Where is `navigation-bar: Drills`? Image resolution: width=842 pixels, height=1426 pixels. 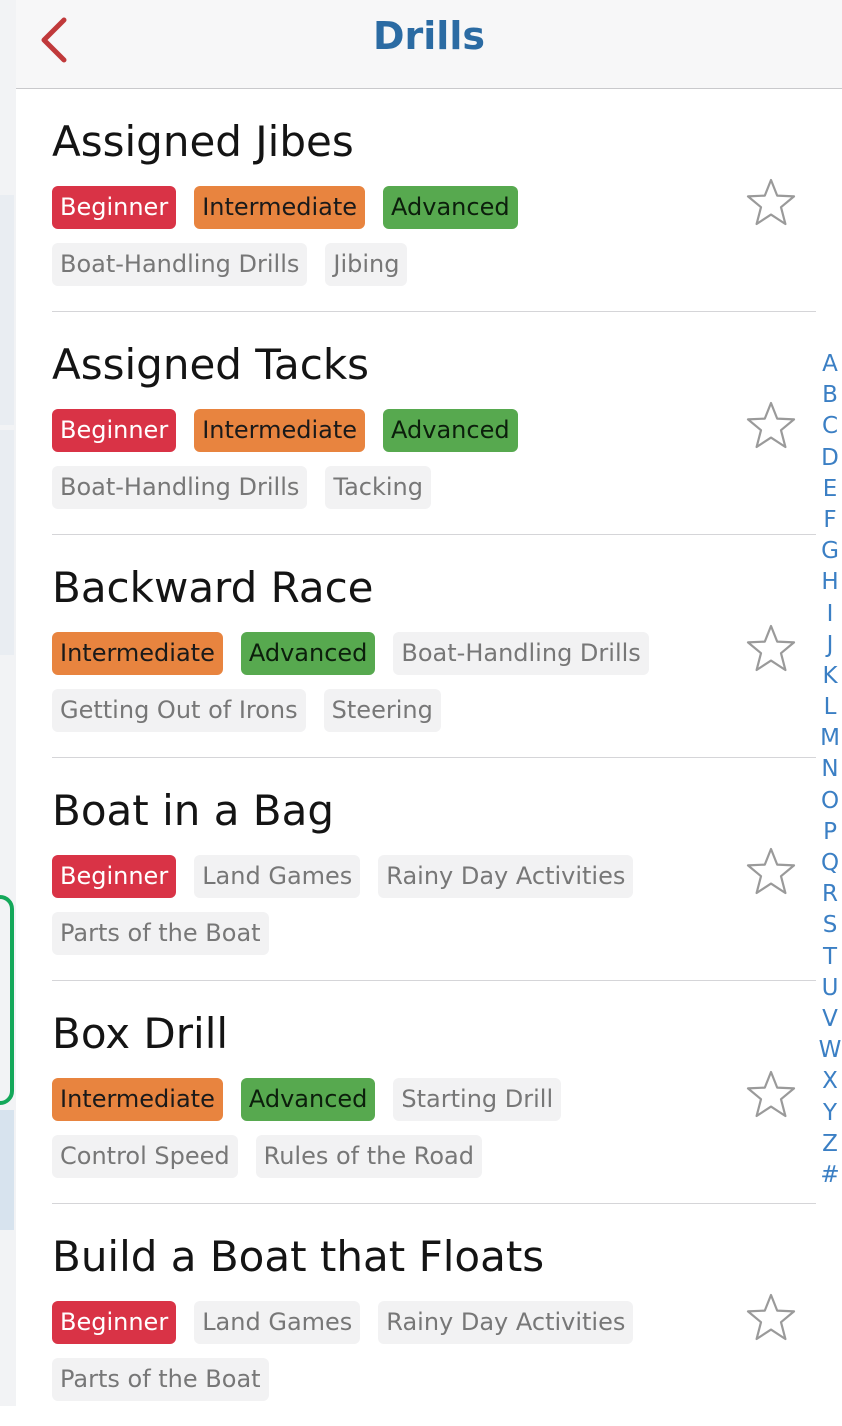 navigation-bar: Drills is located at coordinates (429, 44).